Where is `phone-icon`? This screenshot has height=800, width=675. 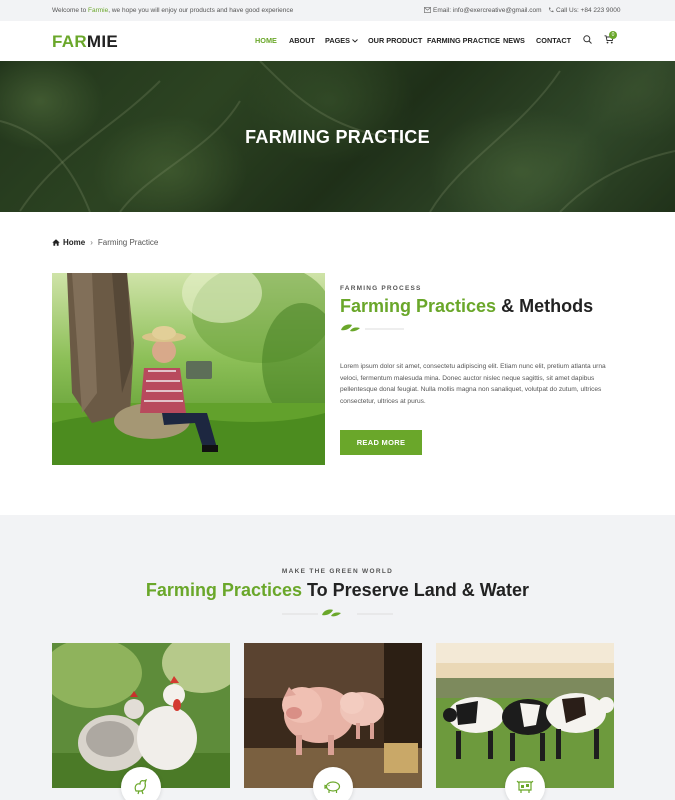
phone-icon is located at coordinates (551, 10).